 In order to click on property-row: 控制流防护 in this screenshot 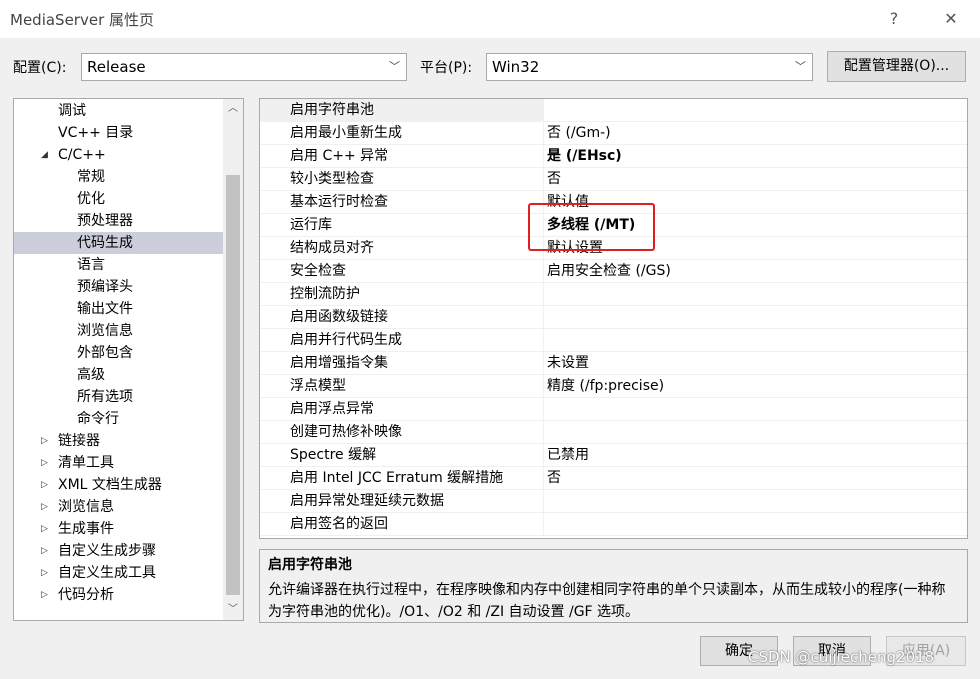, I will do `click(613, 294)`.